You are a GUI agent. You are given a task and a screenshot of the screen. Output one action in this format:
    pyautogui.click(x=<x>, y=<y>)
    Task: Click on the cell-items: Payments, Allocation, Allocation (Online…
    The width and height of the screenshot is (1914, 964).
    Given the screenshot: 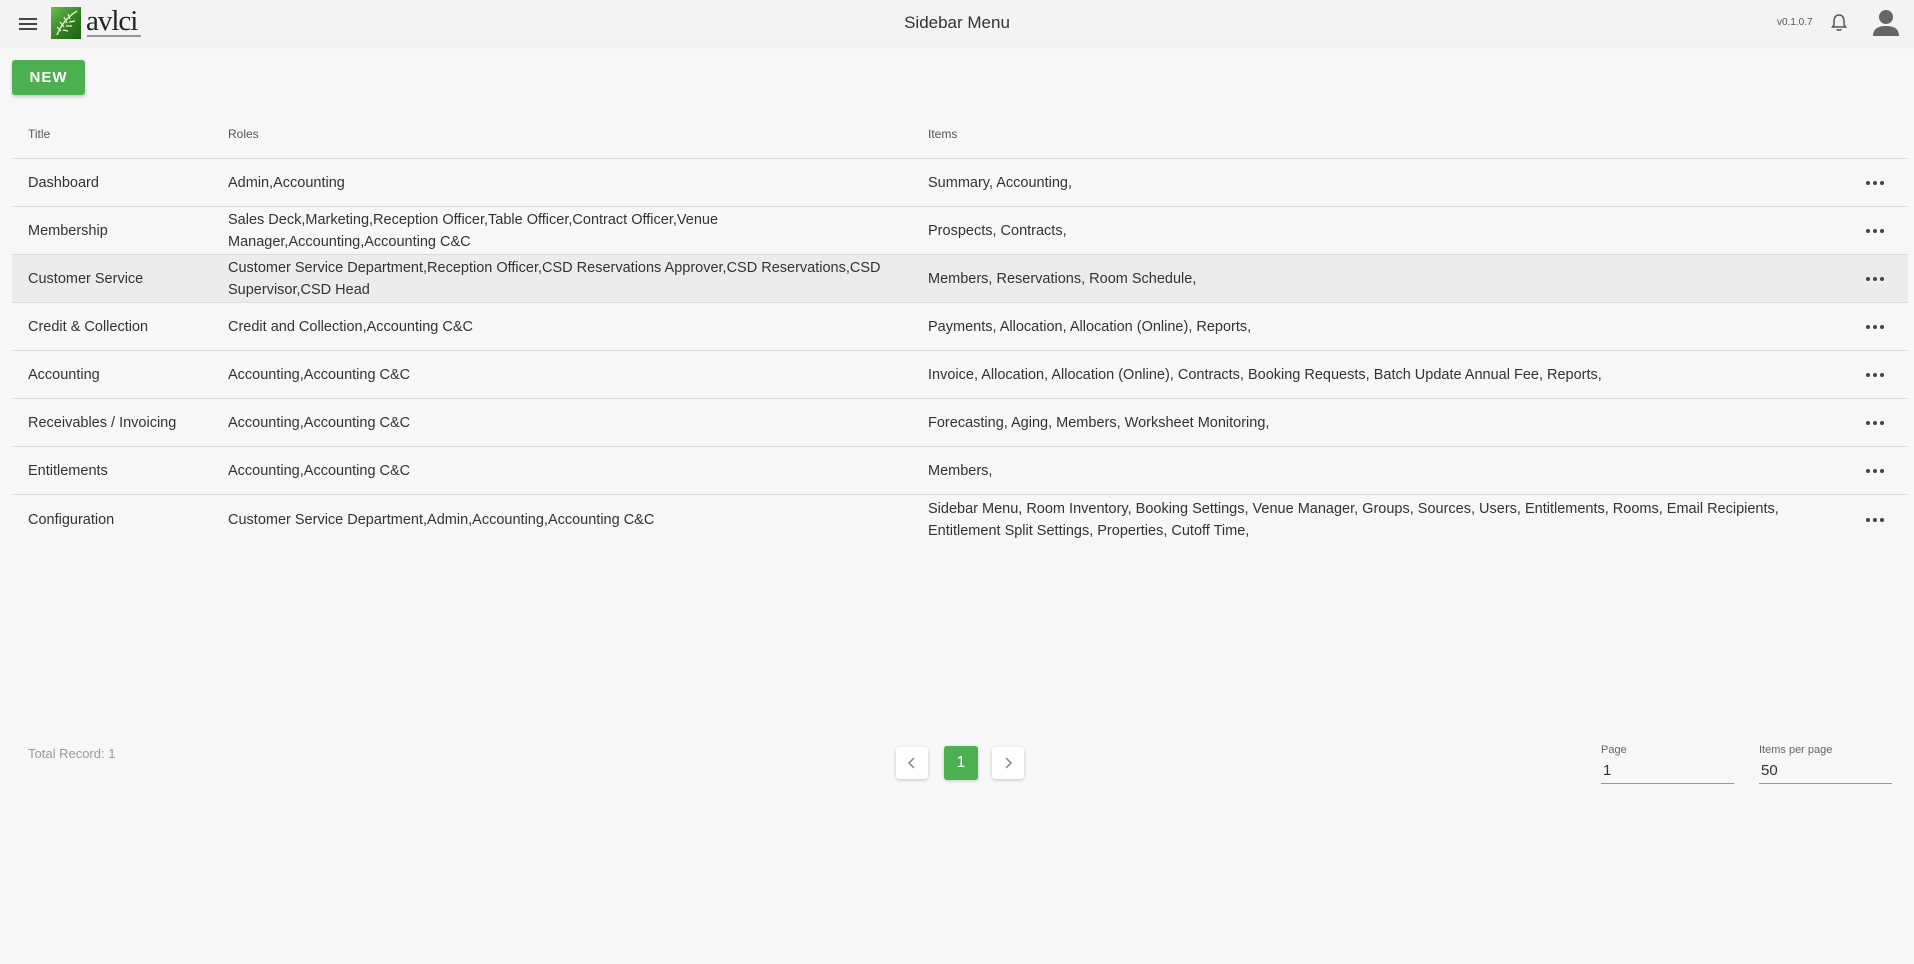 What is the action you would take?
    pyautogui.click(x=1090, y=326)
    